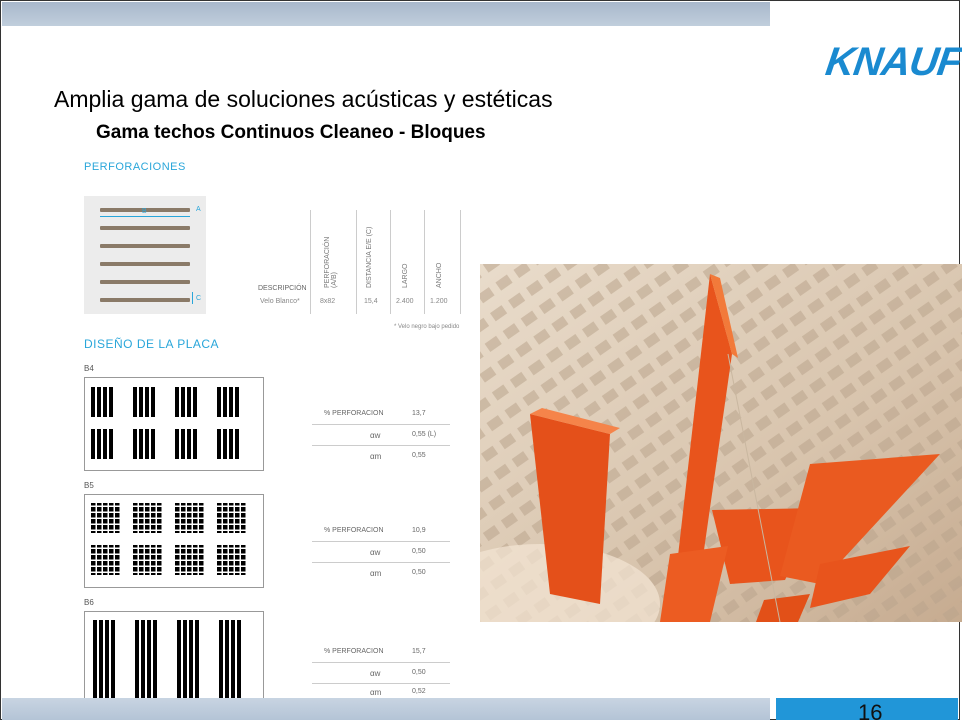 This screenshot has height=722, width=962. I want to click on b4-am-label: αm, so click(376, 456).